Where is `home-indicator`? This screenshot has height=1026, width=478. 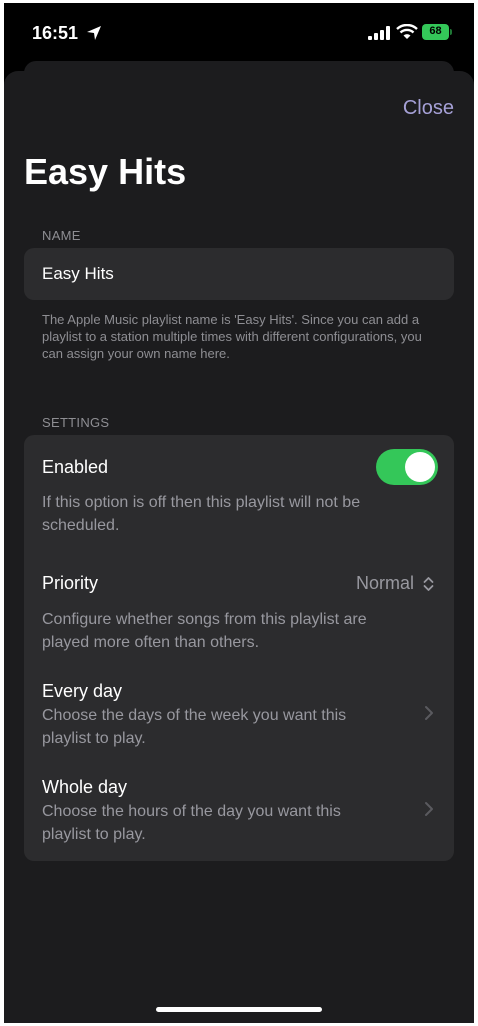 home-indicator is located at coordinates (239, 1009).